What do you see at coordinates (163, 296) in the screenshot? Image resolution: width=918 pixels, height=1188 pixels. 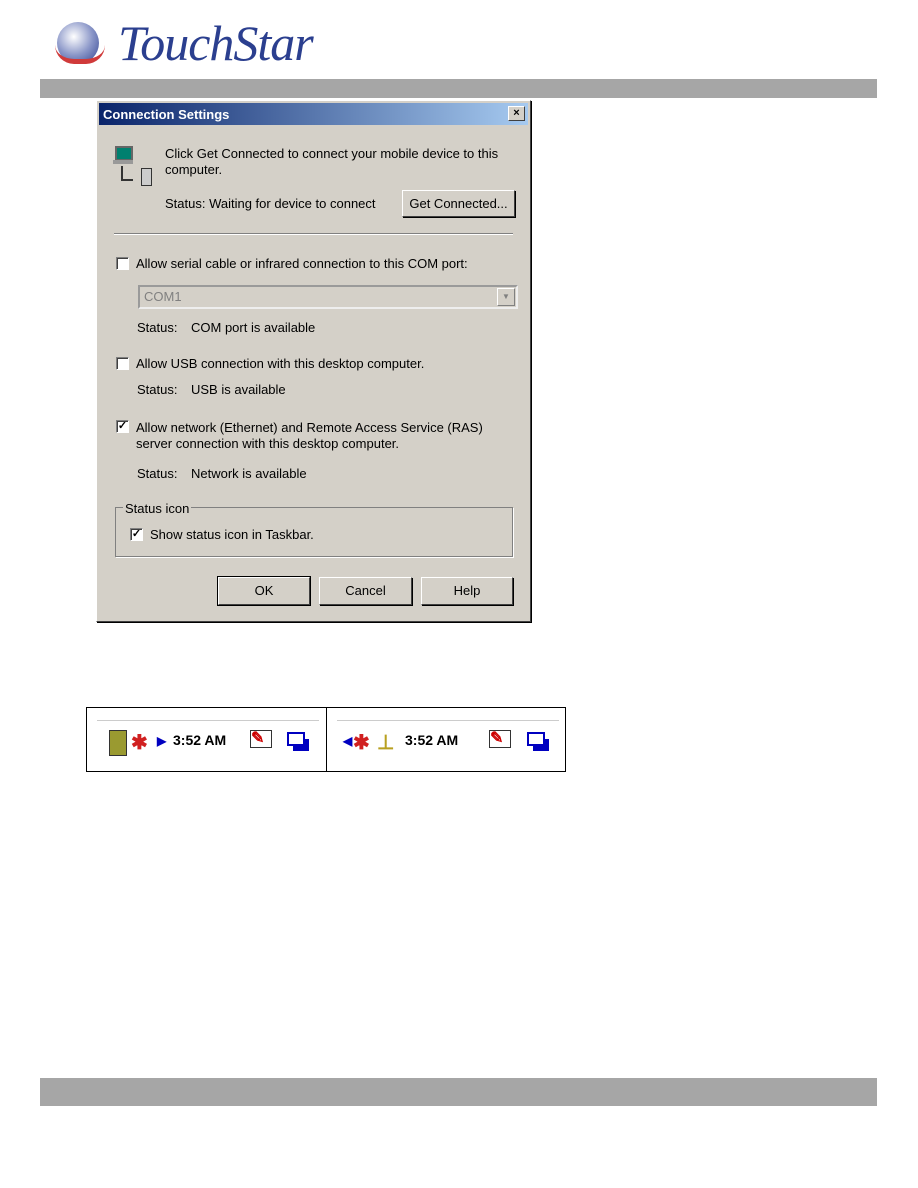 I see `com-port-value: COM1` at bounding box center [163, 296].